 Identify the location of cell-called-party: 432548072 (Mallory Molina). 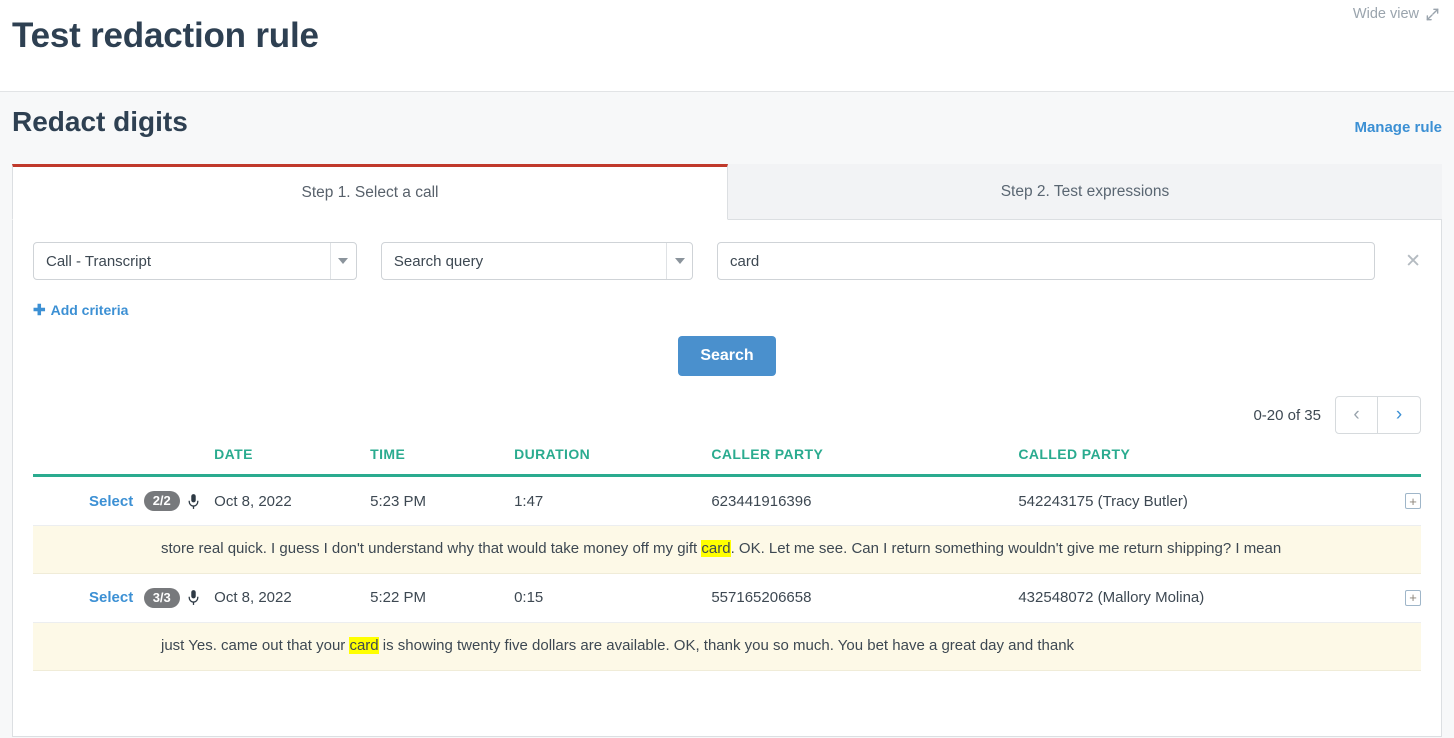
(1189, 598).